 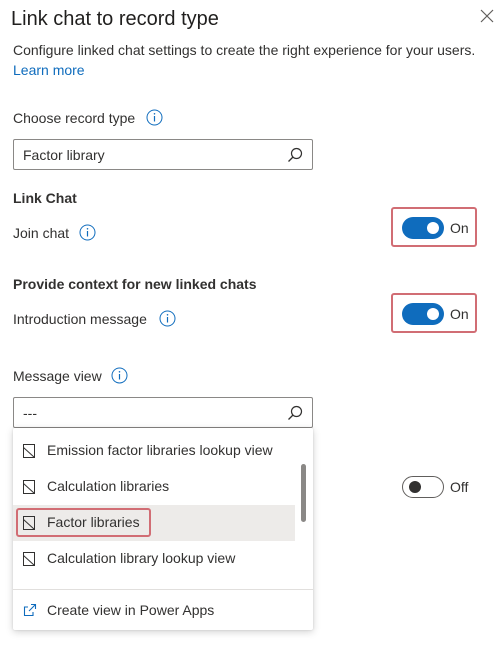 I want to click on dropdown-option-label: Factor libraries, so click(x=93, y=522).